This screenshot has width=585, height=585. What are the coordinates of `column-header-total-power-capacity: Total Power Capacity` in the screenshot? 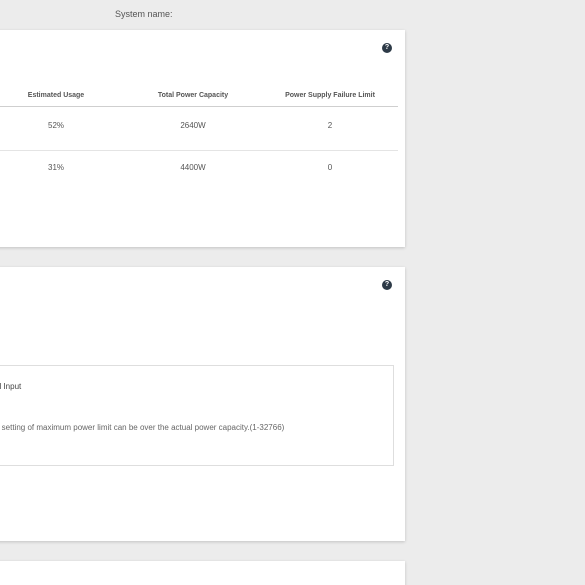 It's located at (193, 95).